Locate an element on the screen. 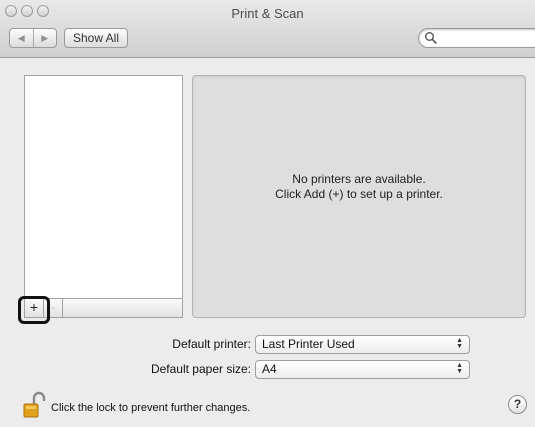 This screenshot has width=535, height=427. back-button: ◀ is located at coordinates (21, 38).